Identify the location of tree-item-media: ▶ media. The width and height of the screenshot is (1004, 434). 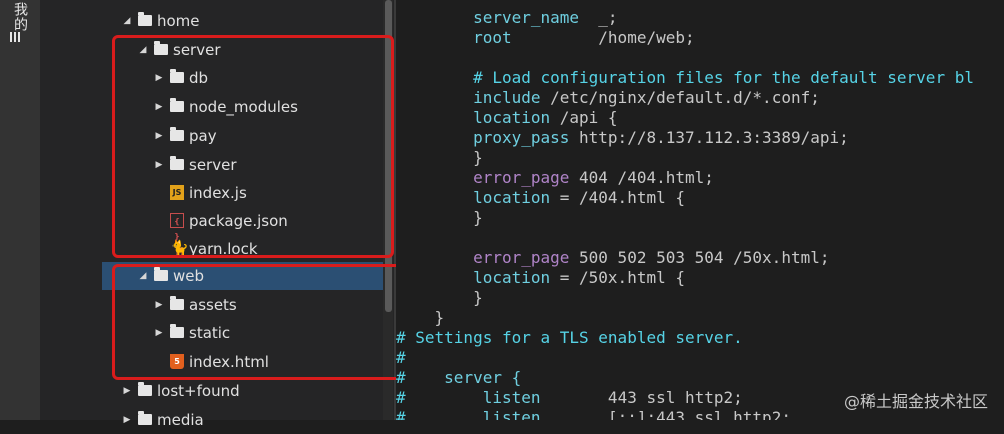
(228, 420).